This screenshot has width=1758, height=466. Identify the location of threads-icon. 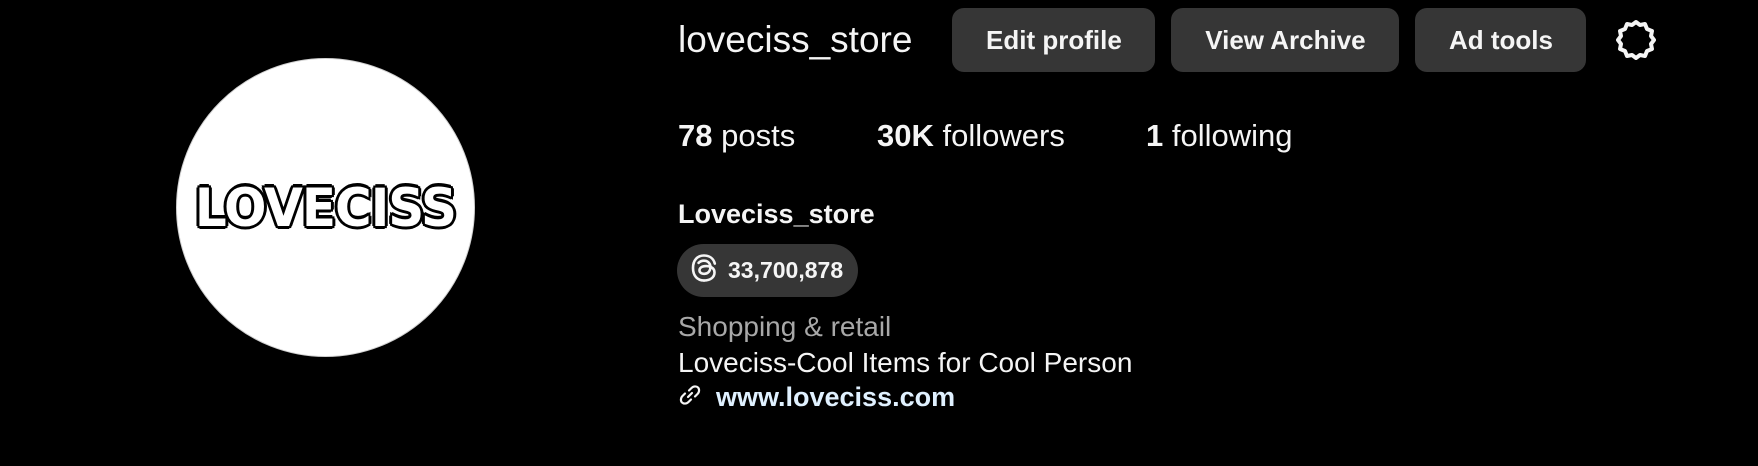
(704, 270).